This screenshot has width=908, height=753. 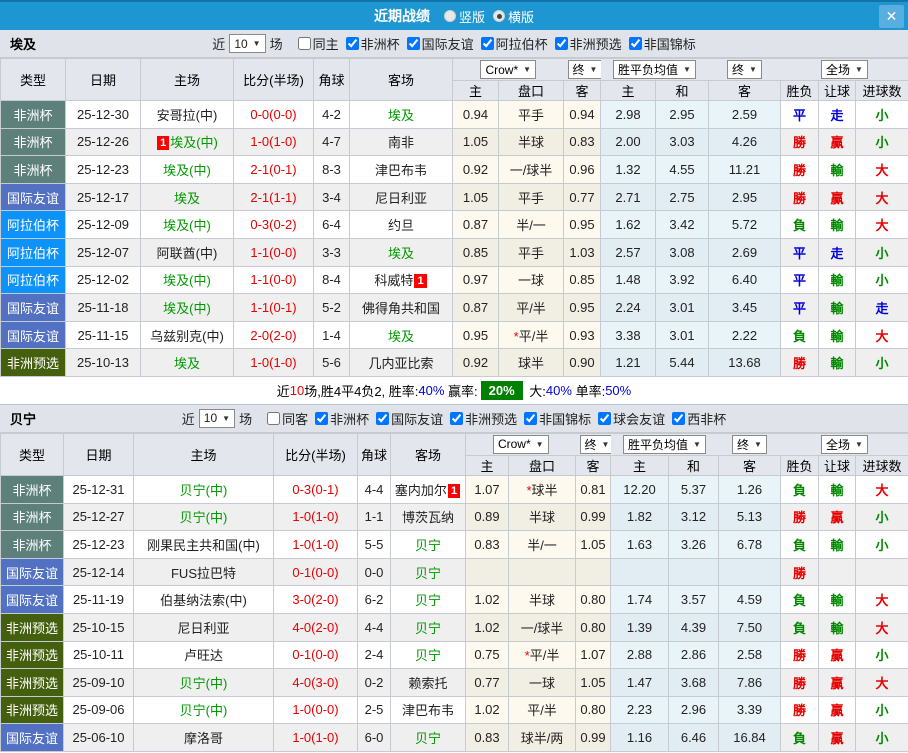 I want to click on league-filter-label: 球会友谊, so click(x=631, y=418).